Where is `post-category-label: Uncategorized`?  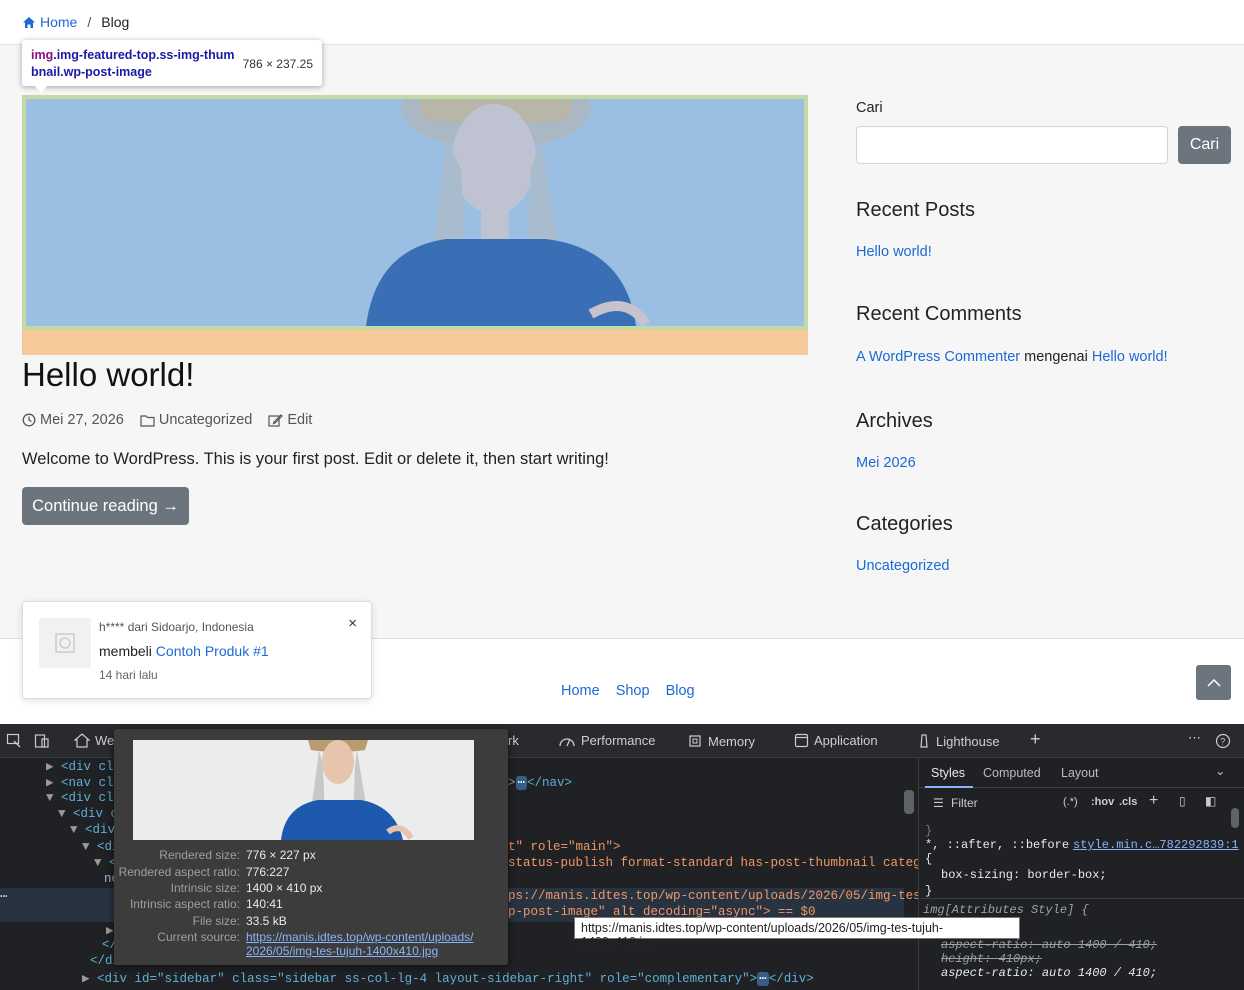
post-category-label: Uncategorized is located at coordinates (205, 420).